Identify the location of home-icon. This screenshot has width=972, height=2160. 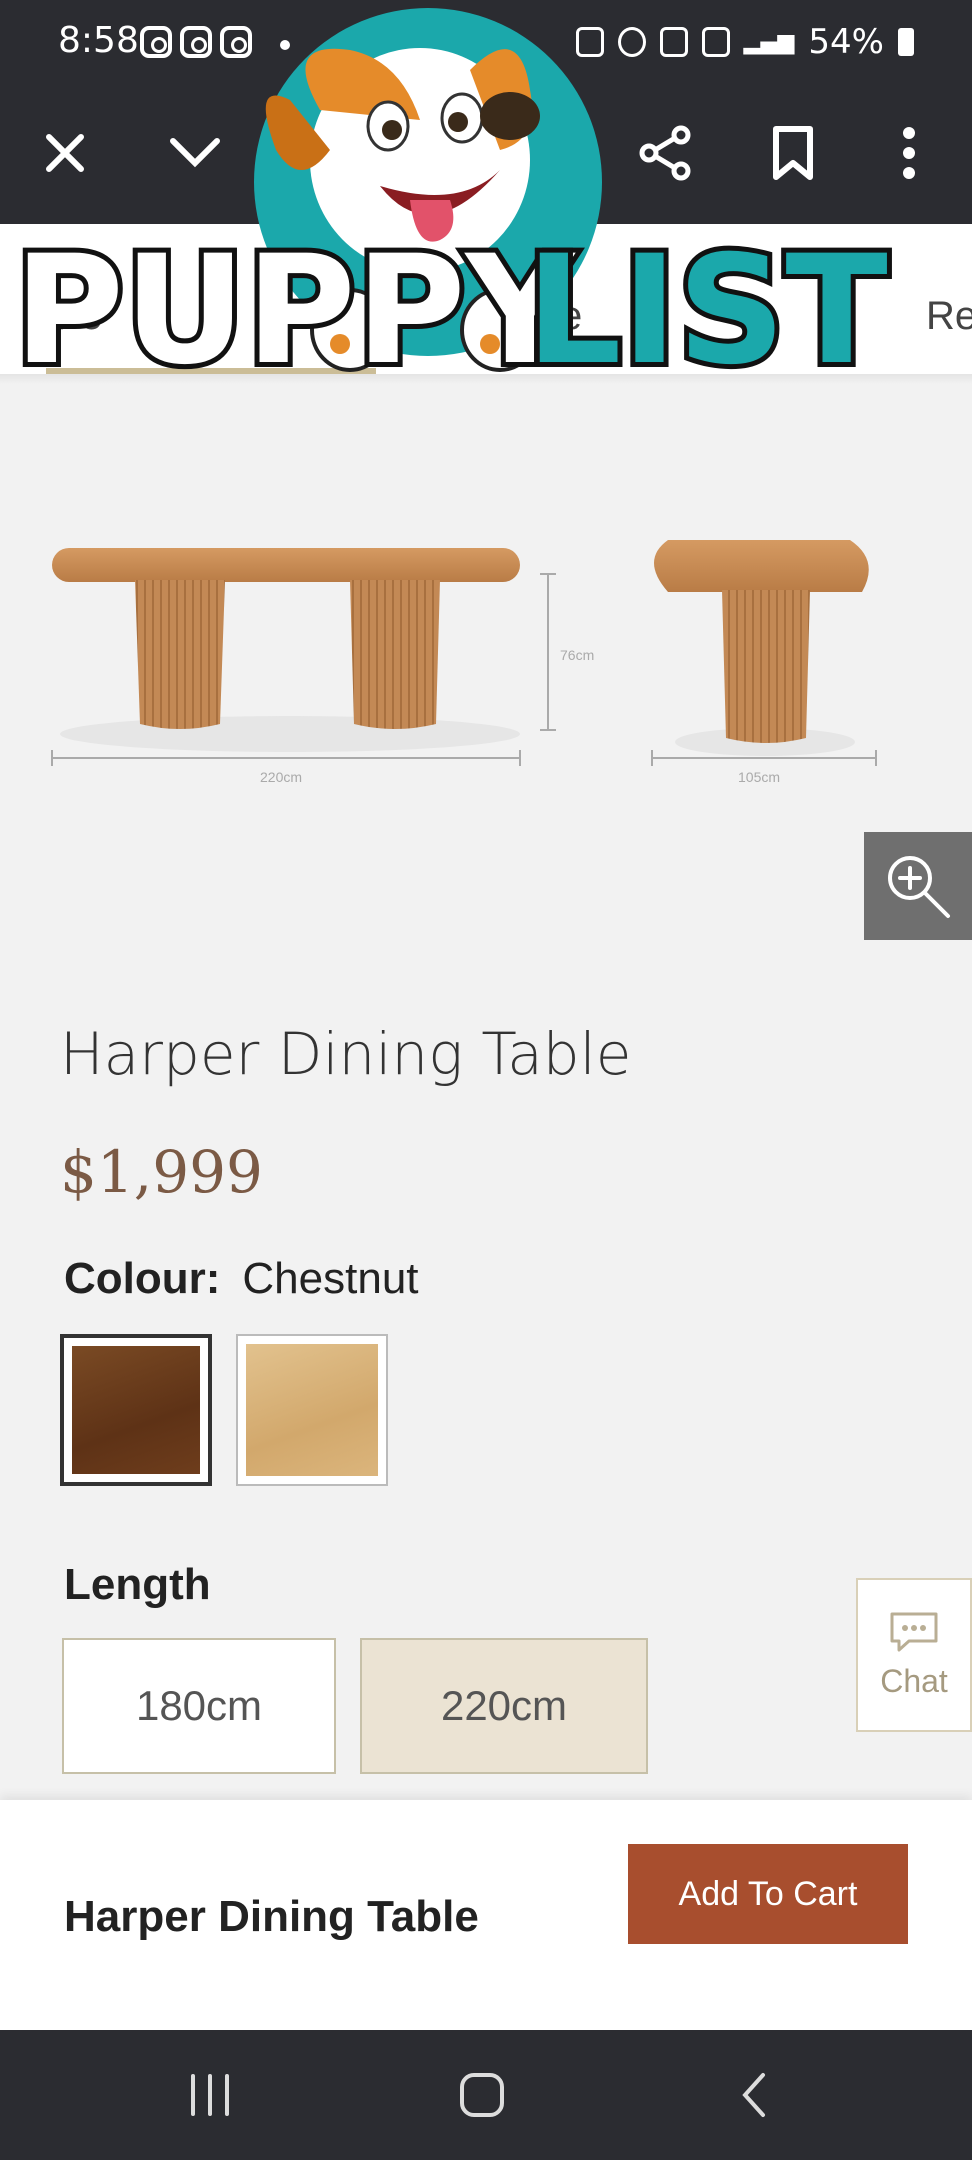
(482, 2095).